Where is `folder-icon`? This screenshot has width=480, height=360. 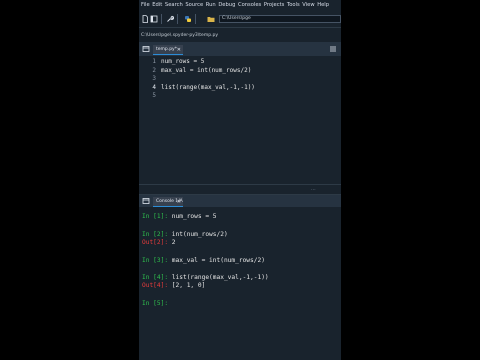
folder-icon is located at coordinates (211, 19).